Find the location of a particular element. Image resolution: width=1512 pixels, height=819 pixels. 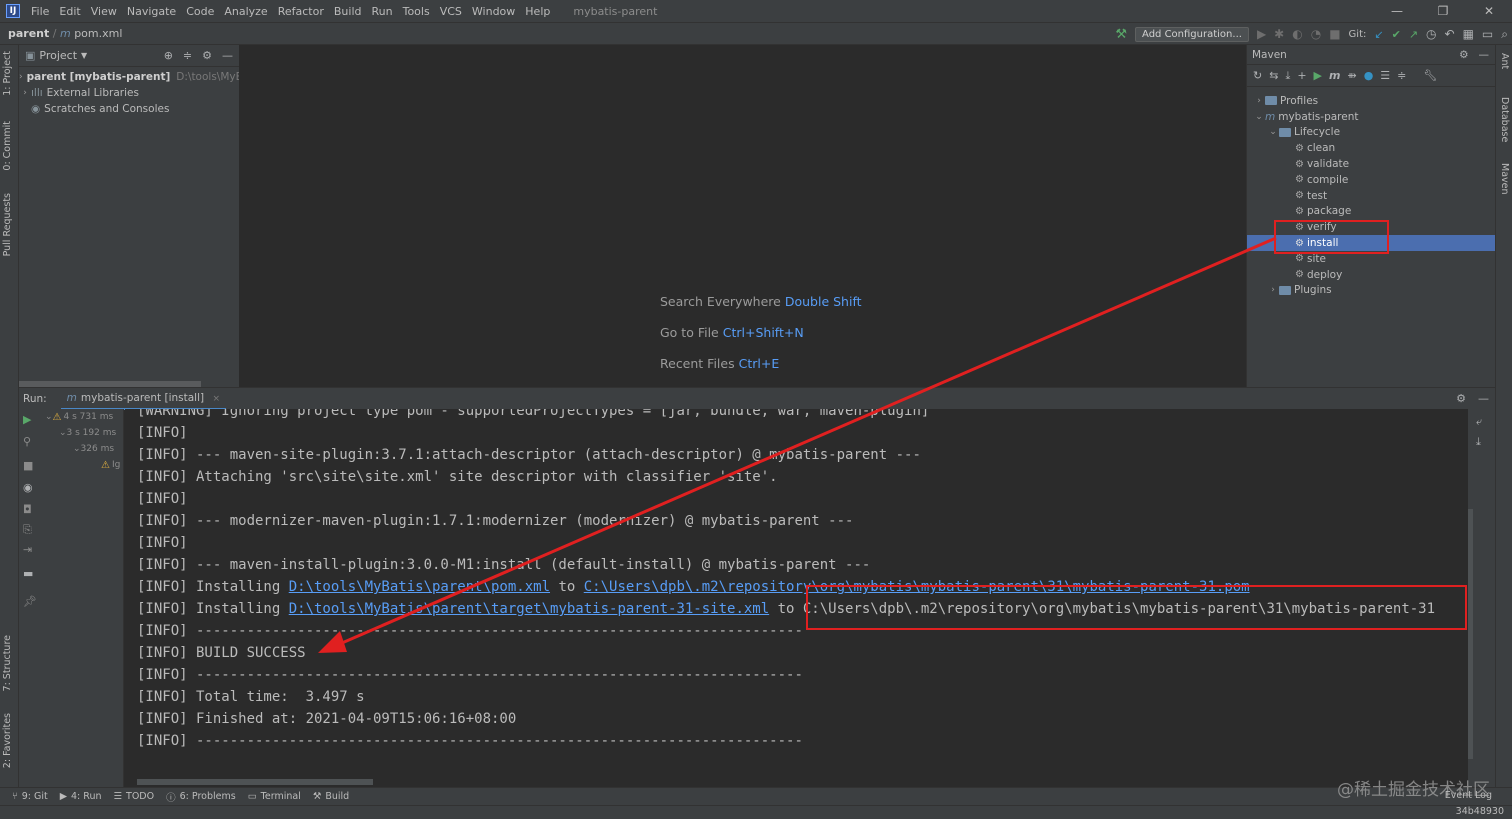

profile-icon: ◔ is located at coordinates (1316, 34).